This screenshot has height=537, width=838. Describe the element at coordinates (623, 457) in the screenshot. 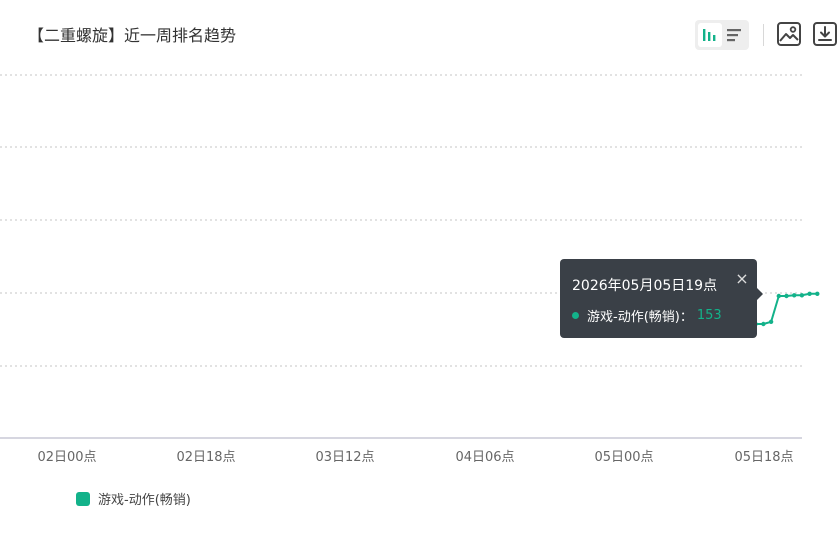

I see `x-tick-label: 05日00点` at that location.